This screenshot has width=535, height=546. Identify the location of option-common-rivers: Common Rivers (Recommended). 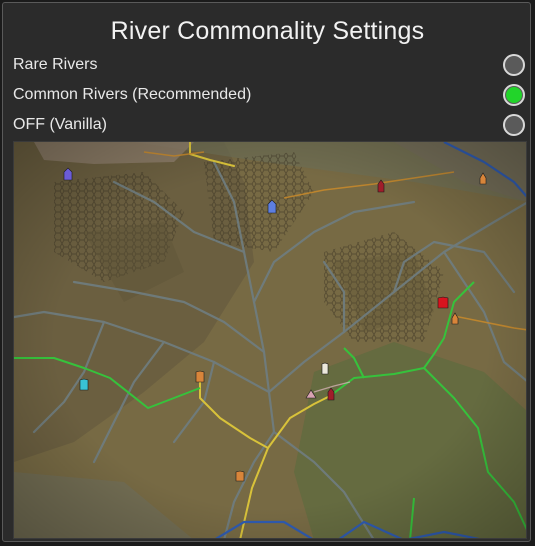
(269, 95).